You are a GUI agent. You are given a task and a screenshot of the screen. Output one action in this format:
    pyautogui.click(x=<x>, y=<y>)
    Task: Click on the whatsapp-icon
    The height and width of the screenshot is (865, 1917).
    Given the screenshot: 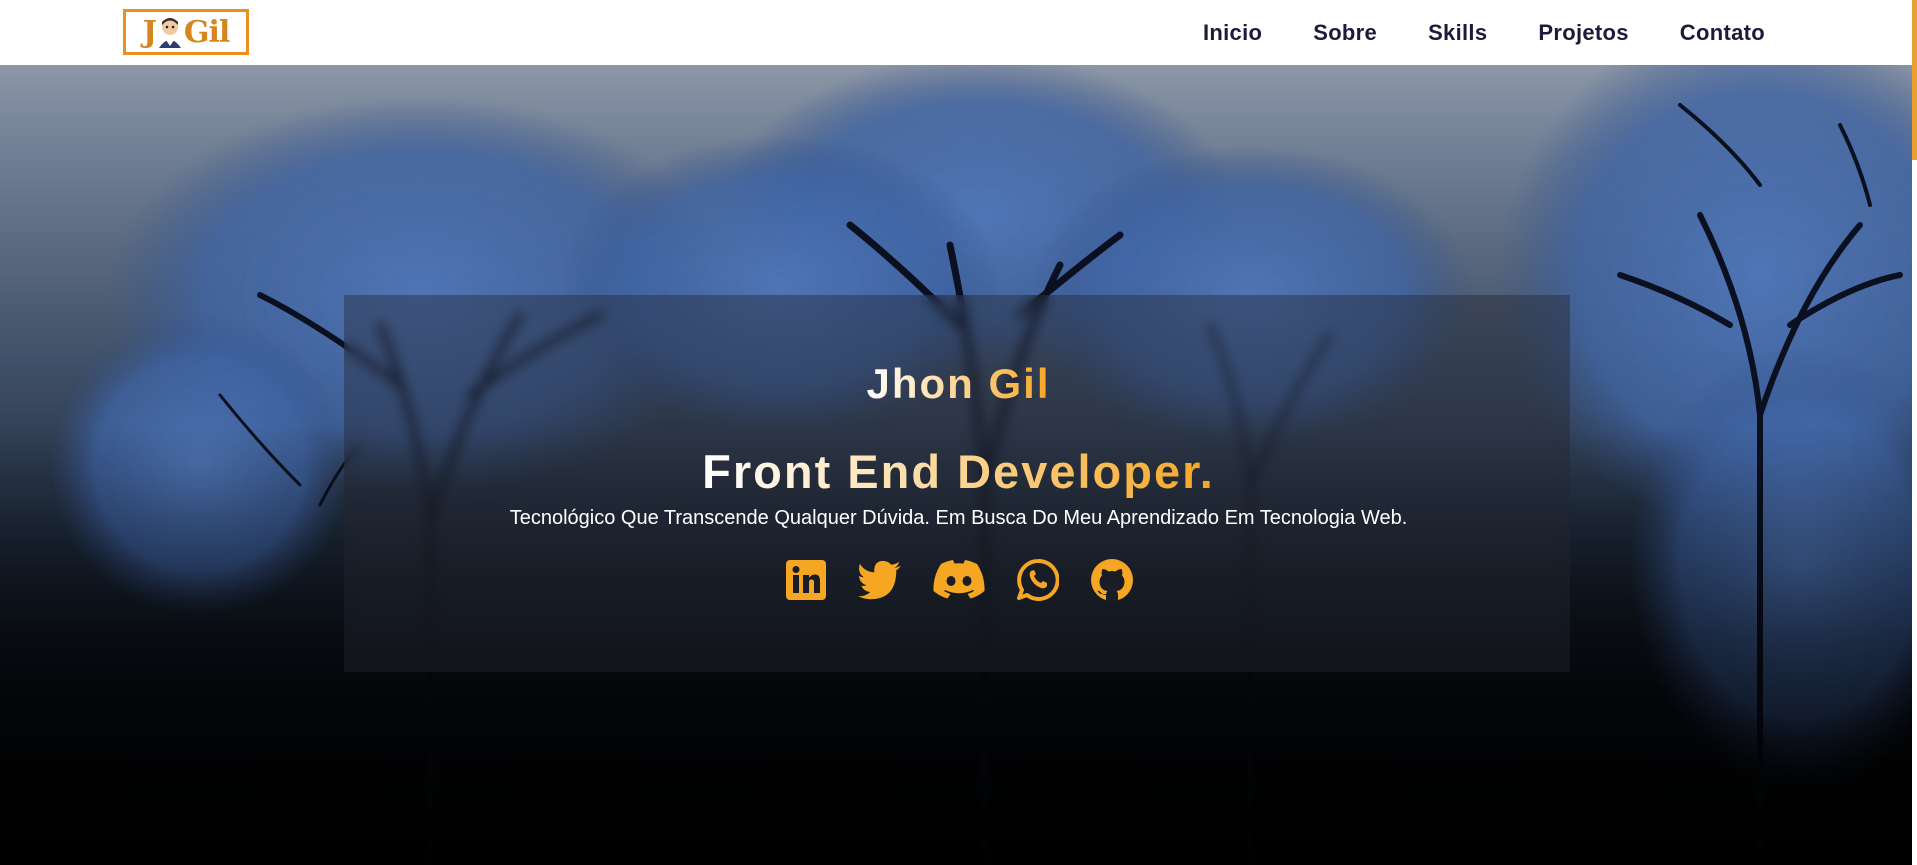 What is the action you would take?
    pyautogui.click(x=1038, y=580)
    